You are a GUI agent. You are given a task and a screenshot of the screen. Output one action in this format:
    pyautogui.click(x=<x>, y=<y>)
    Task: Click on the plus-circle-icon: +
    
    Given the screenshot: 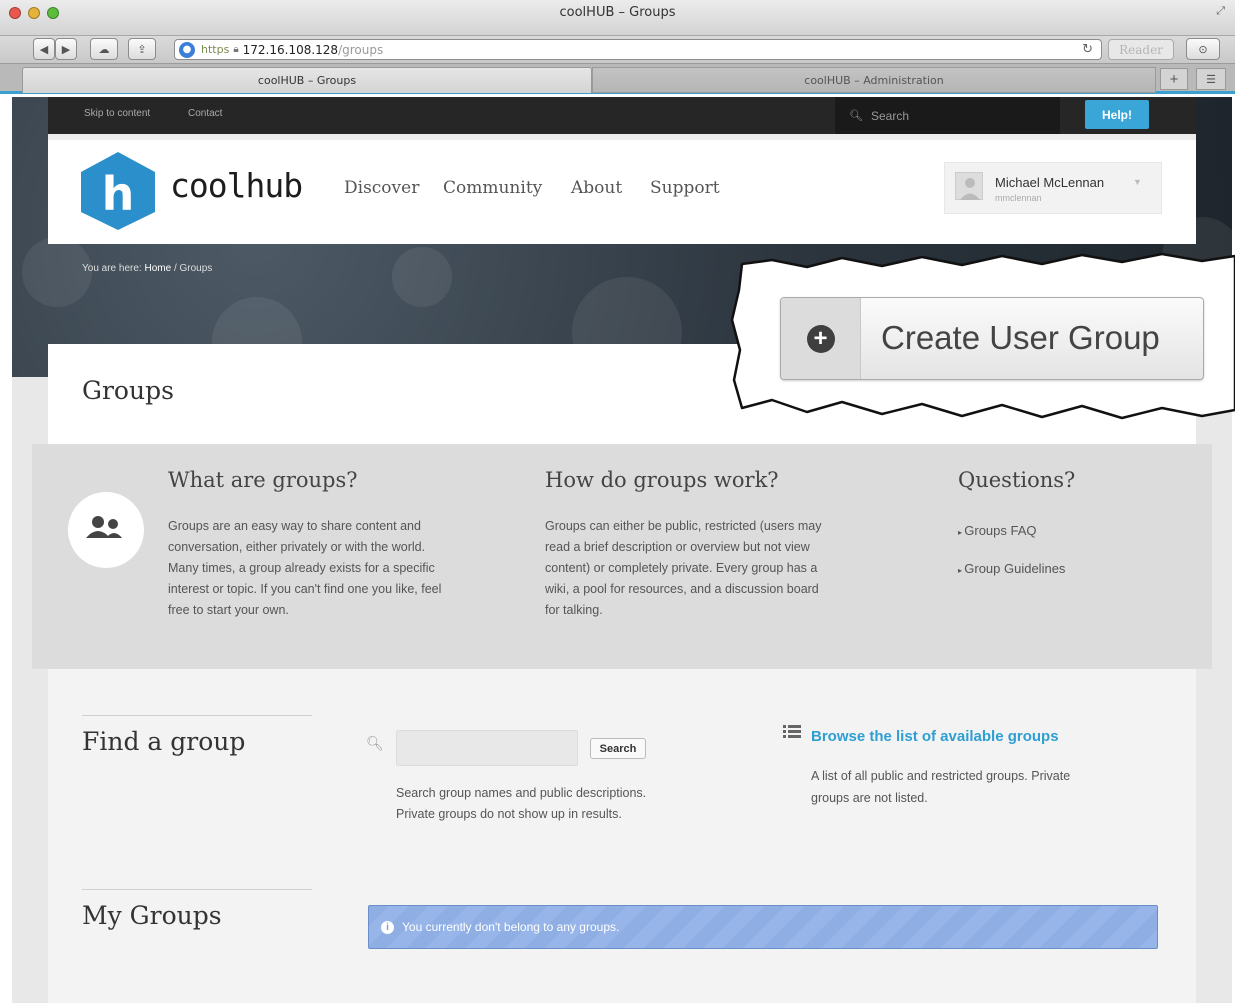 What is the action you would take?
    pyautogui.click(x=820, y=338)
    